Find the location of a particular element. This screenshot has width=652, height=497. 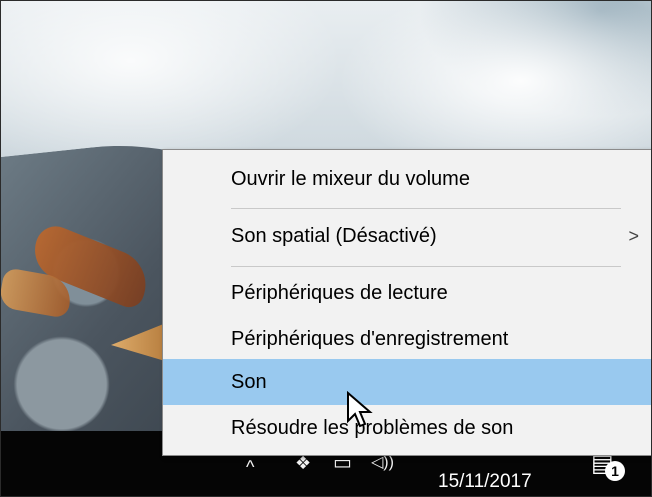

volume-icon: ◁)) is located at coordinates (382, 463).